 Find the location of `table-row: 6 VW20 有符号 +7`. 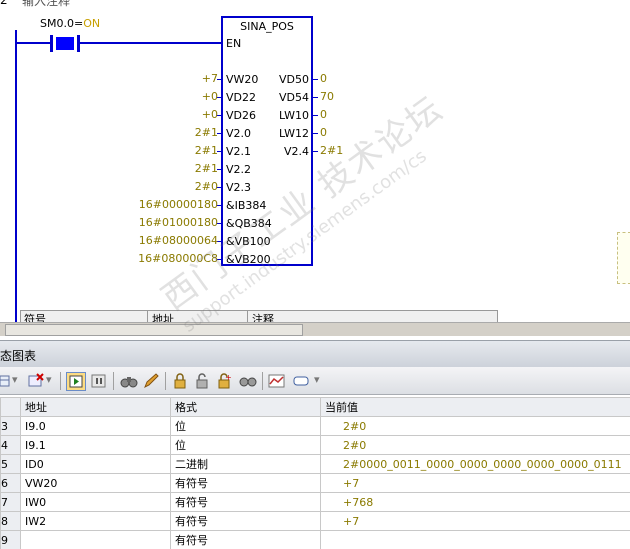

table-row: 6 VW20 有符号 +7 is located at coordinates (315, 483).